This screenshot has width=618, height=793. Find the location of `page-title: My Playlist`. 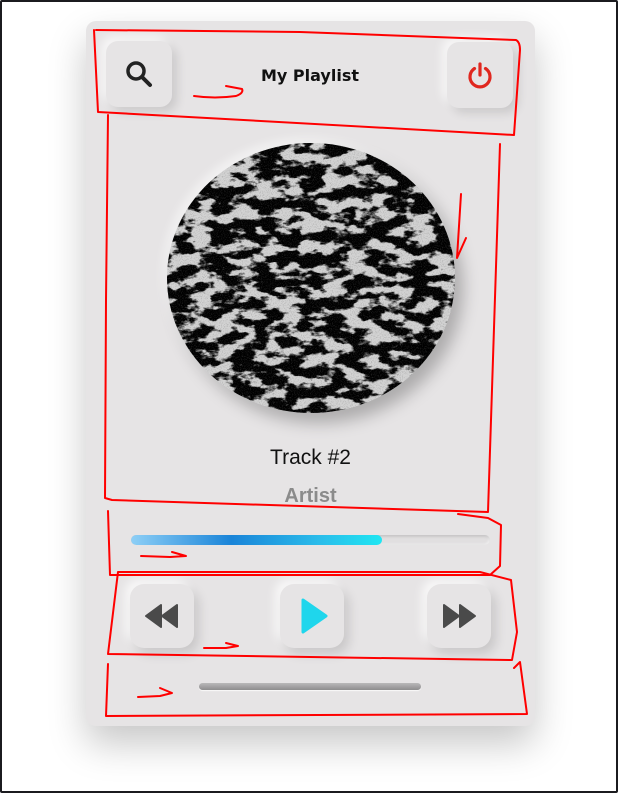

page-title: My Playlist is located at coordinates (309, 75).